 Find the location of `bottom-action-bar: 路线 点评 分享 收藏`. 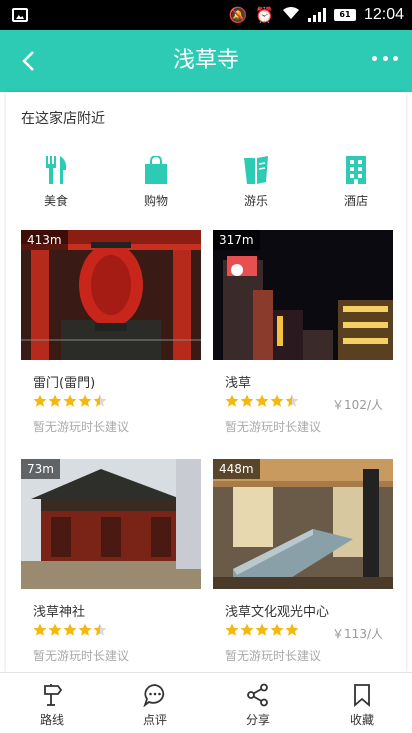

bottom-action-bar: 路线 点评 分享 收藏 is located at coordinates (206, 702).